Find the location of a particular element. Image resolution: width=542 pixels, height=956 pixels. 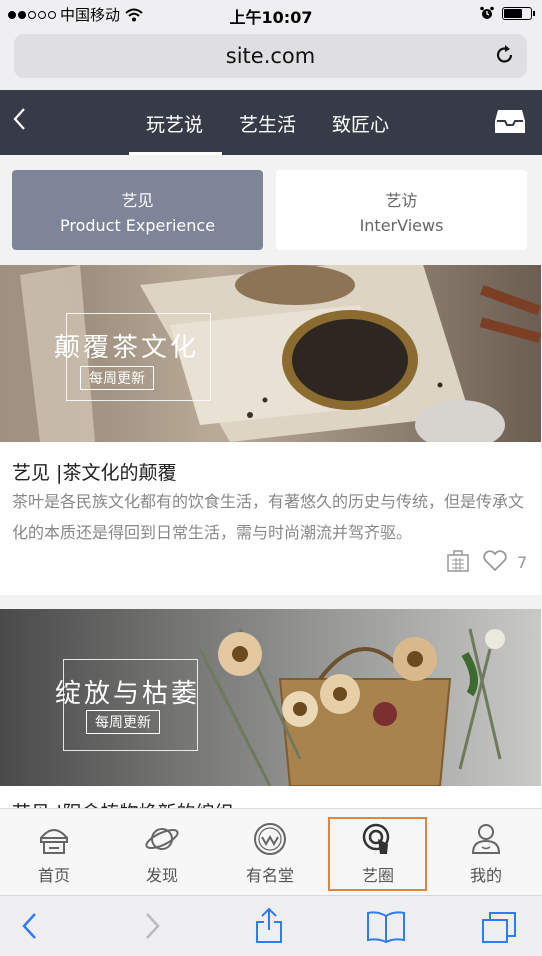

tabs-icon is located at coordinates (499, 927).